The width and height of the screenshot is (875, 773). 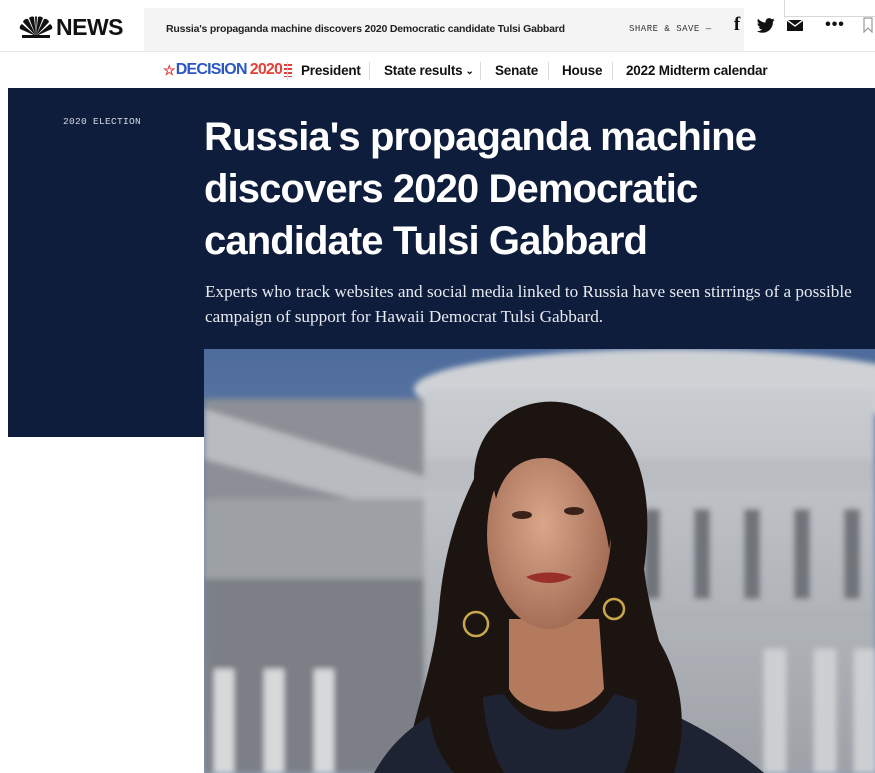 I want to click on star-icon: ☆, so click(x=169, y=69).